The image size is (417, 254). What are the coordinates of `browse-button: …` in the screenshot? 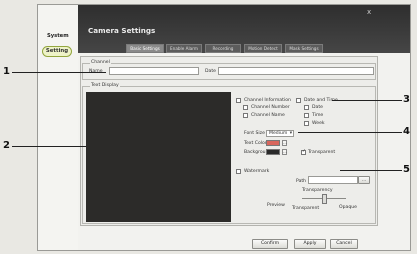 It's located at (364, 180).